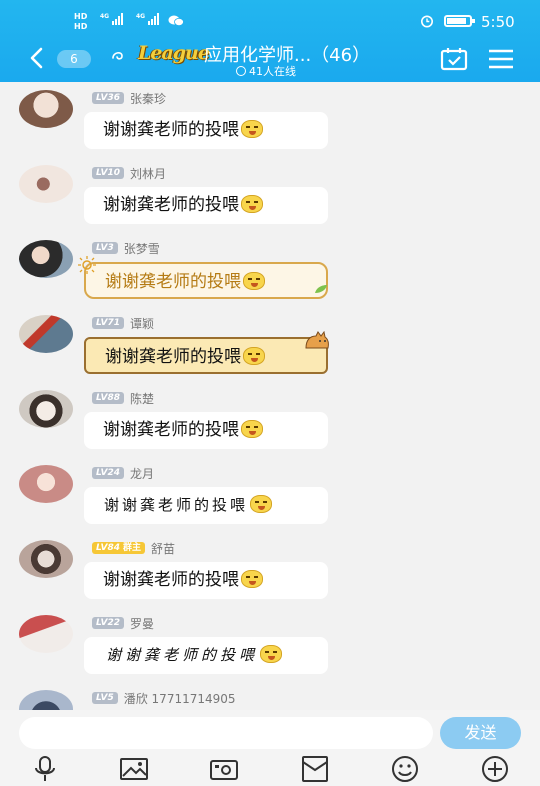 This screenshot has height=786, width=540. I want to click on online-count: 41人在线, so click(266, 71).